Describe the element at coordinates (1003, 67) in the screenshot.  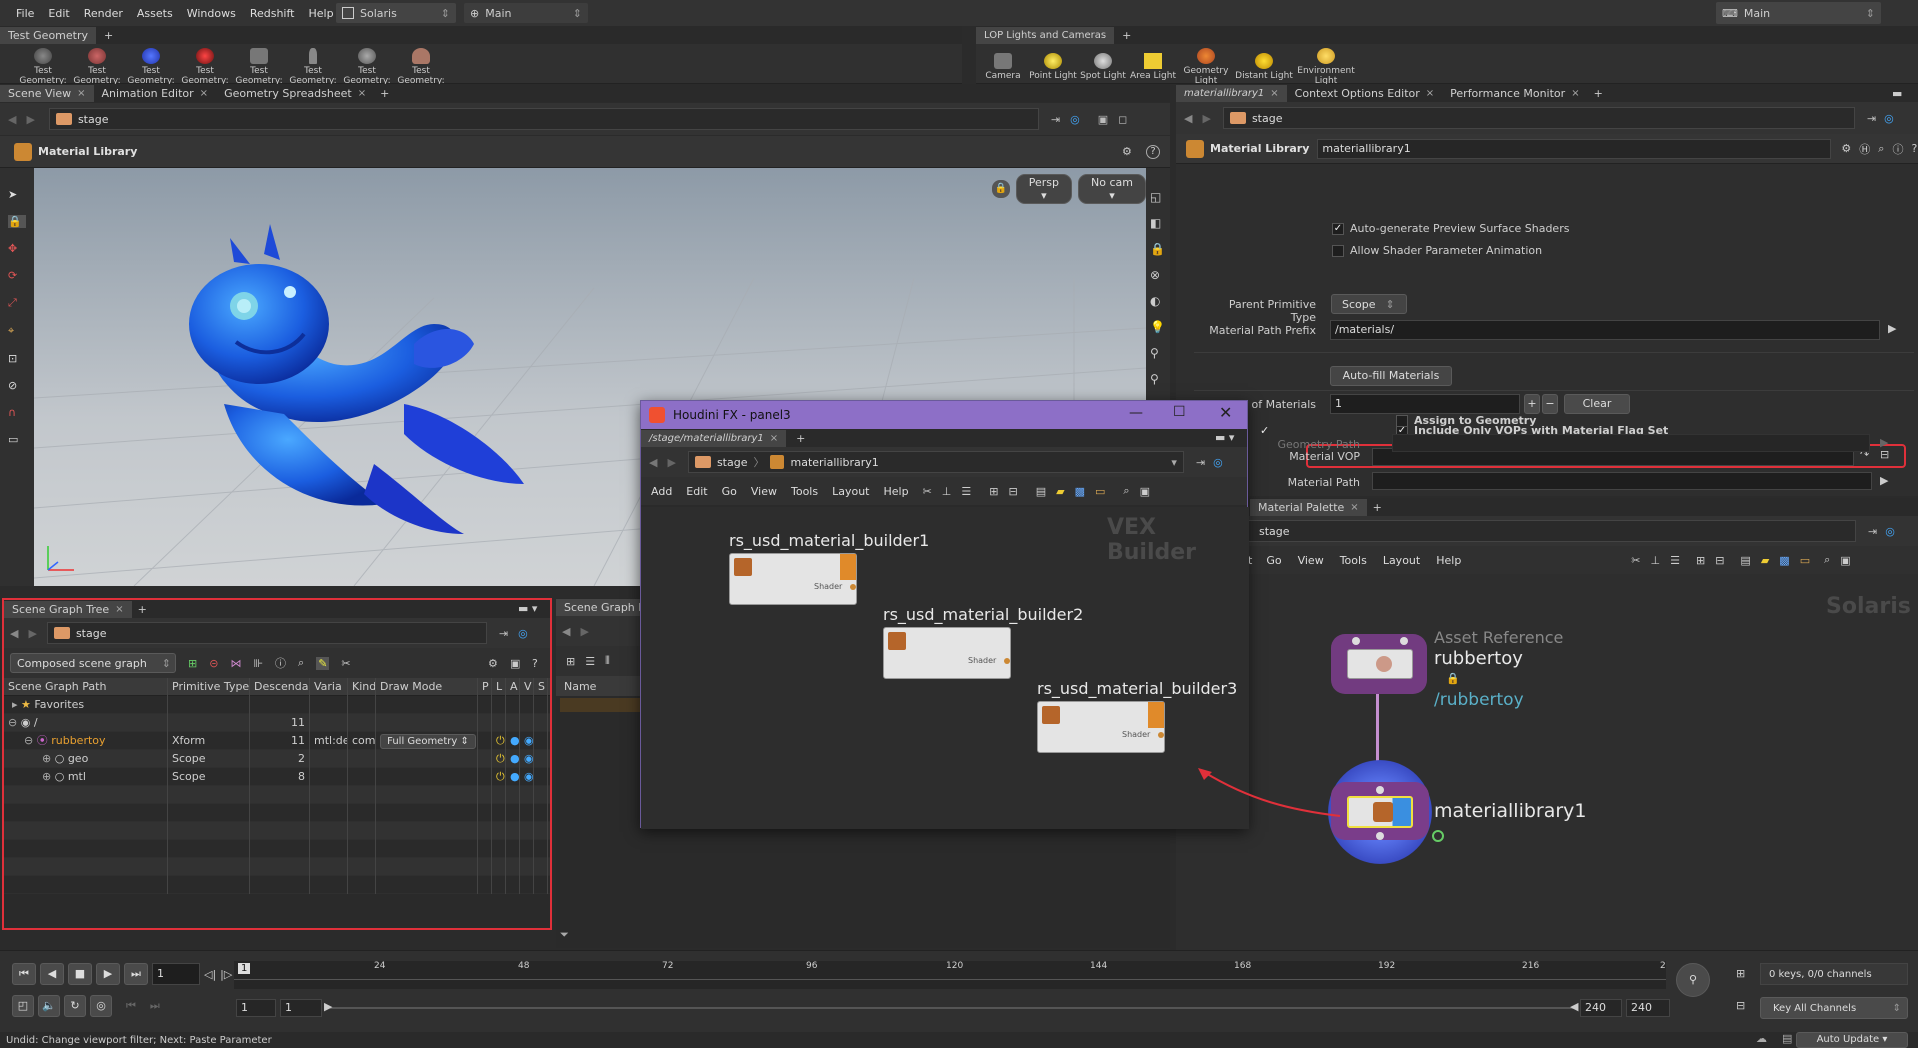
I see `shelf-tool-camera: Camera` at that location.